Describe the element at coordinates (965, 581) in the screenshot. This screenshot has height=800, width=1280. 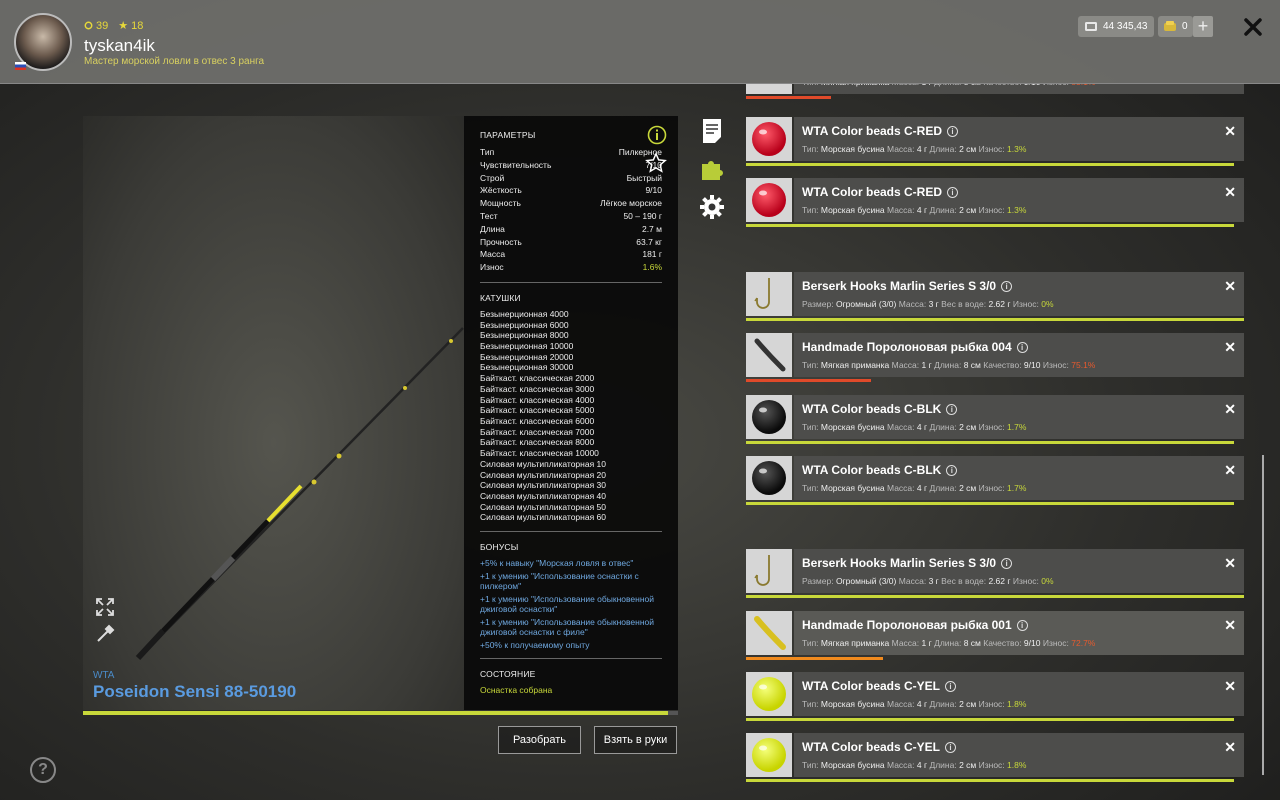
I see `desc-label: Вес в воде:` at that location.